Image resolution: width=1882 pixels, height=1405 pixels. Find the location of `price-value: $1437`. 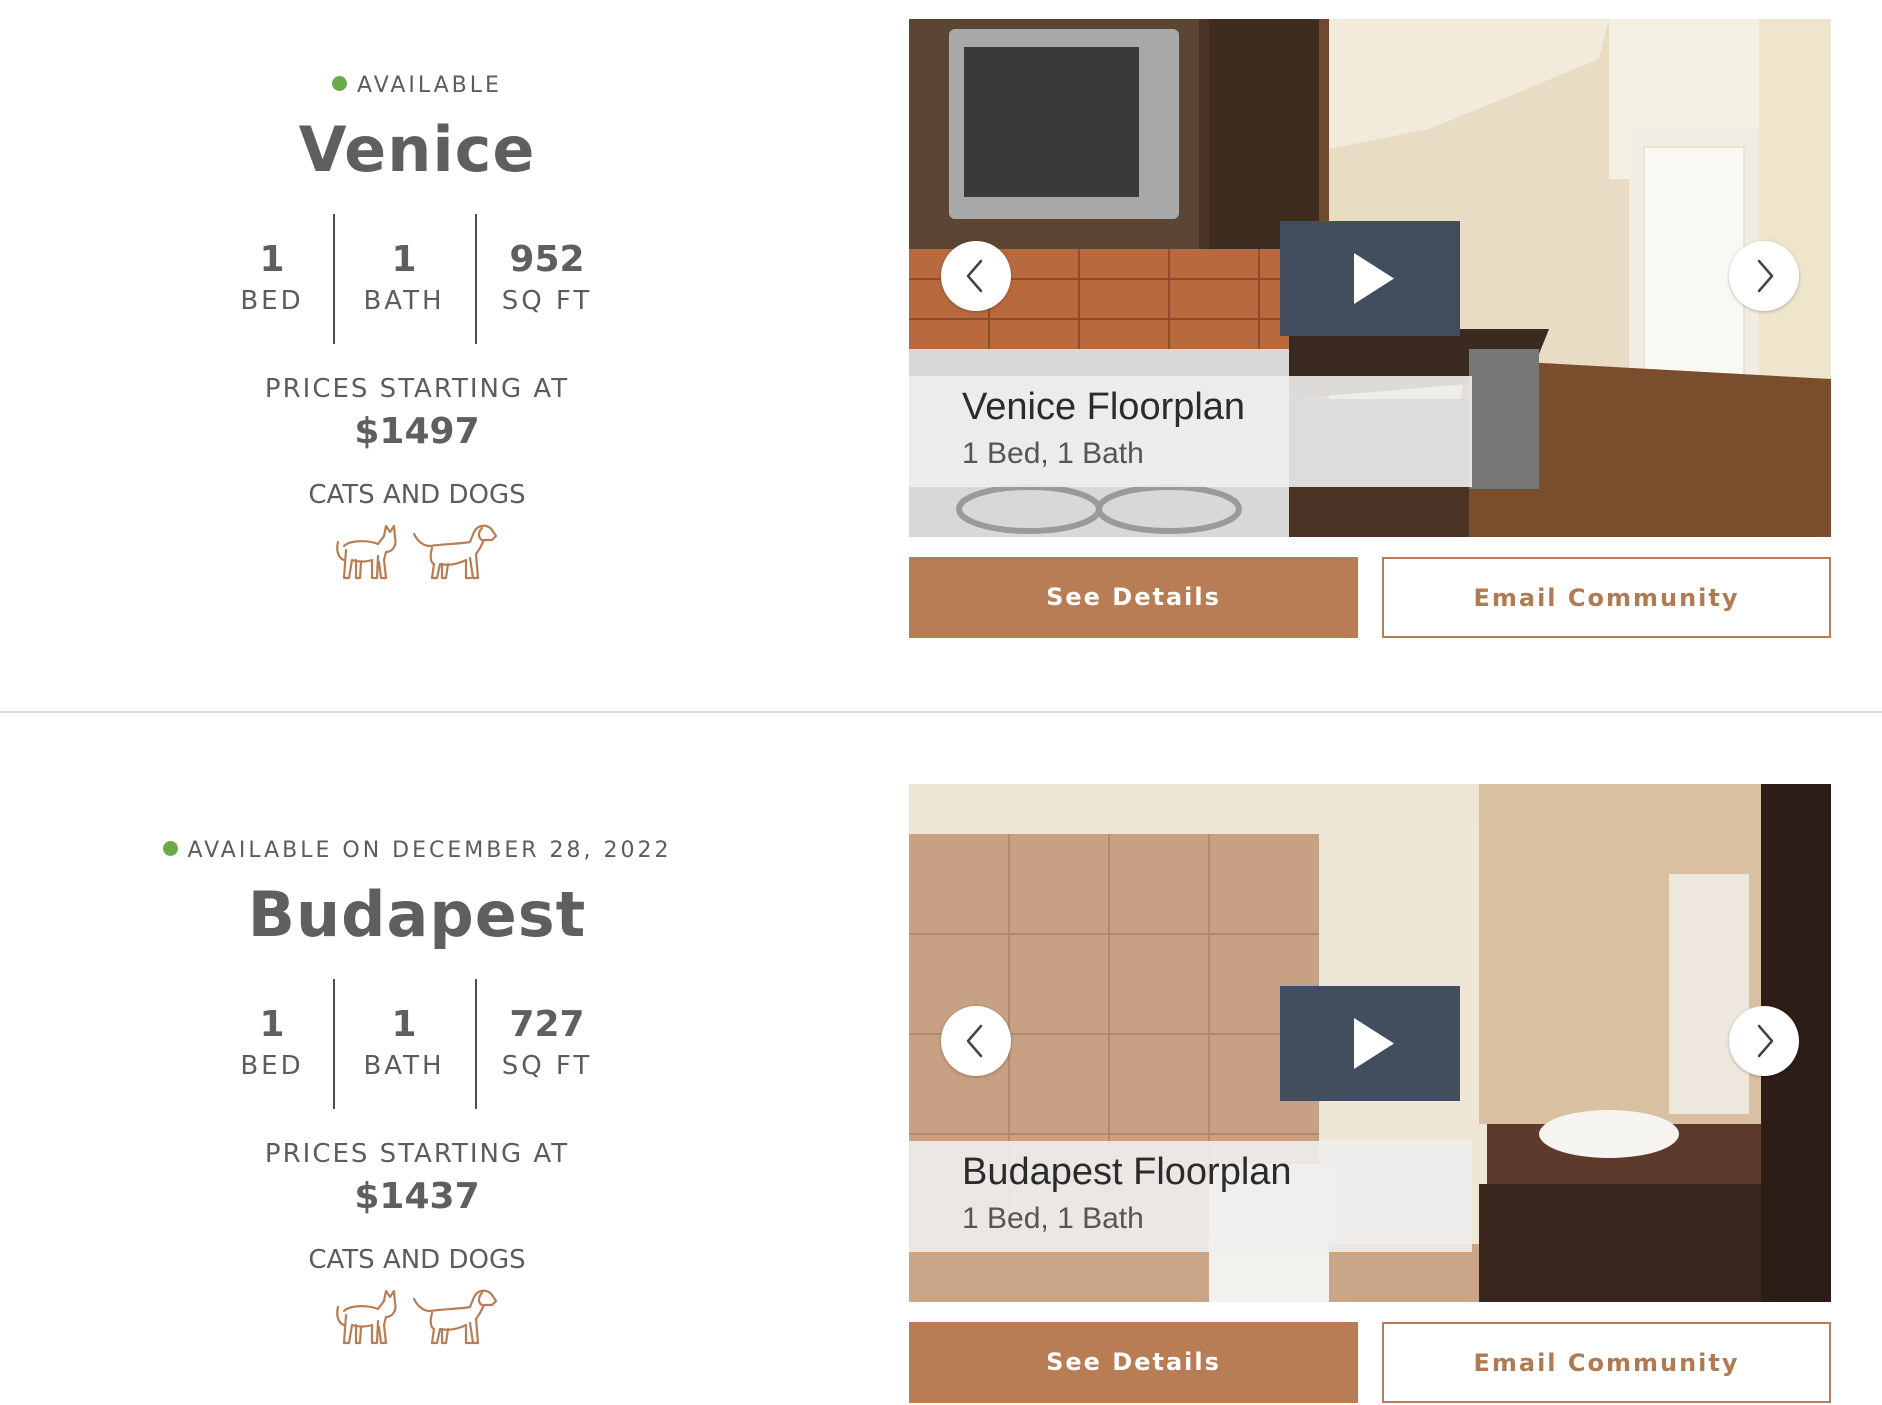

price-value: $1437 is located at coordinates (417, 1196).